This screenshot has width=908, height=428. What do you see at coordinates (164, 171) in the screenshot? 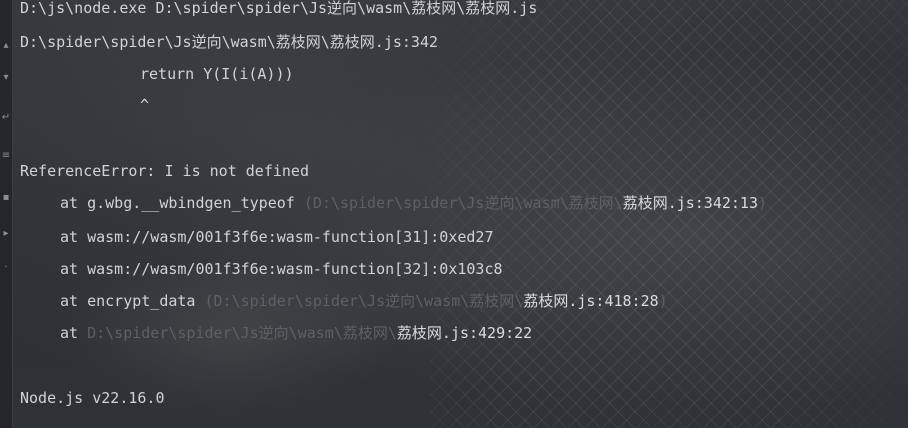
I see `error-message: ReferenceError: I is not defined` at bounding box center [164, 171].